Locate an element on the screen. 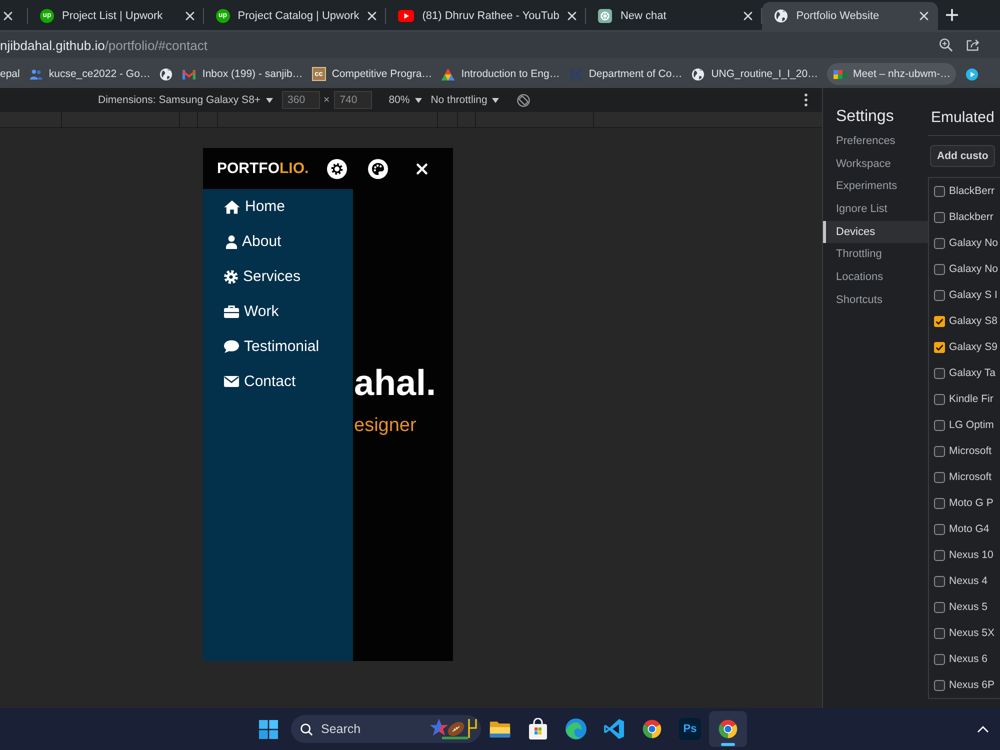  chevron-up-icon is located at coordinates (983, 729).